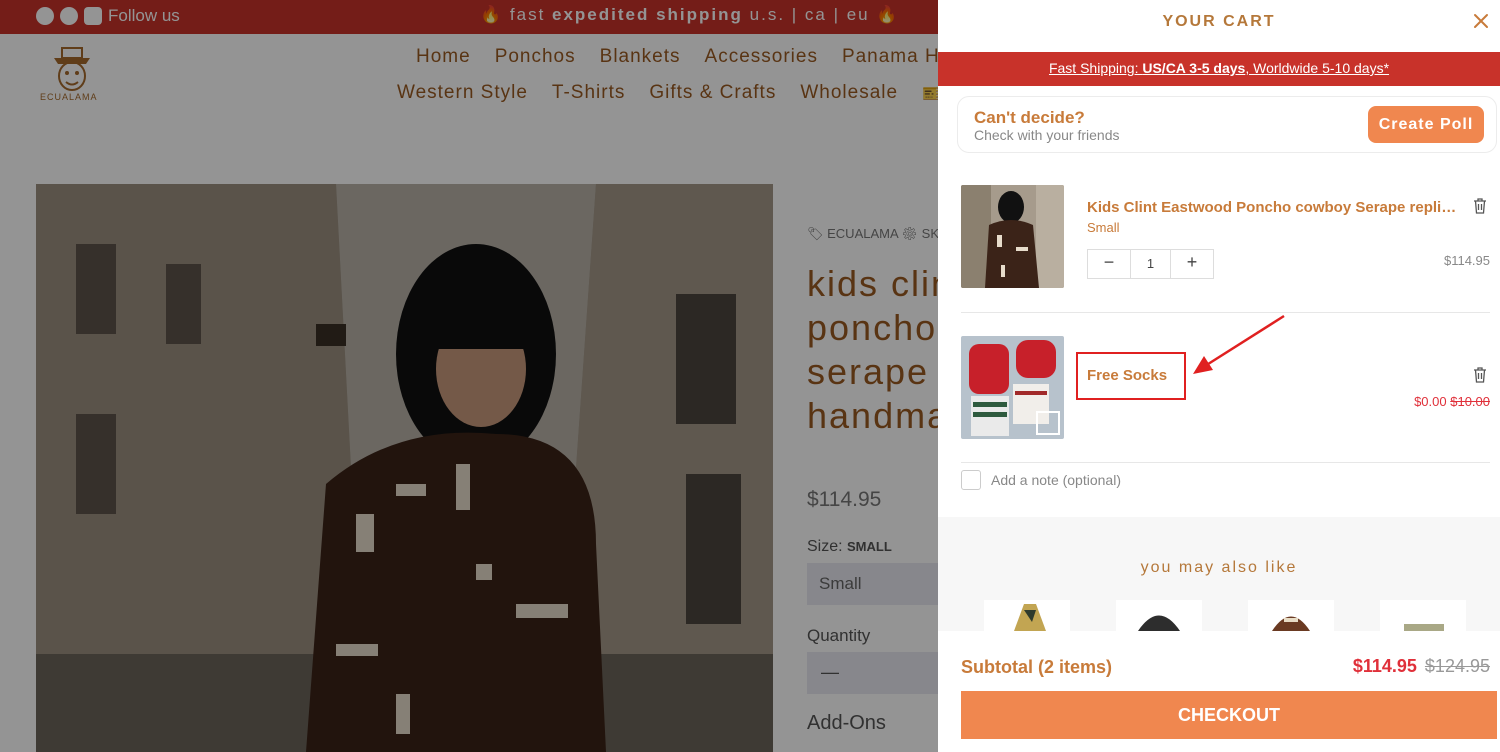 The height and width of the screenshot is (752, 1500). What do you see at coordinates (1131, 376) in the screenshot?
I see `highlight-box` at bounding box center [1131, 376].